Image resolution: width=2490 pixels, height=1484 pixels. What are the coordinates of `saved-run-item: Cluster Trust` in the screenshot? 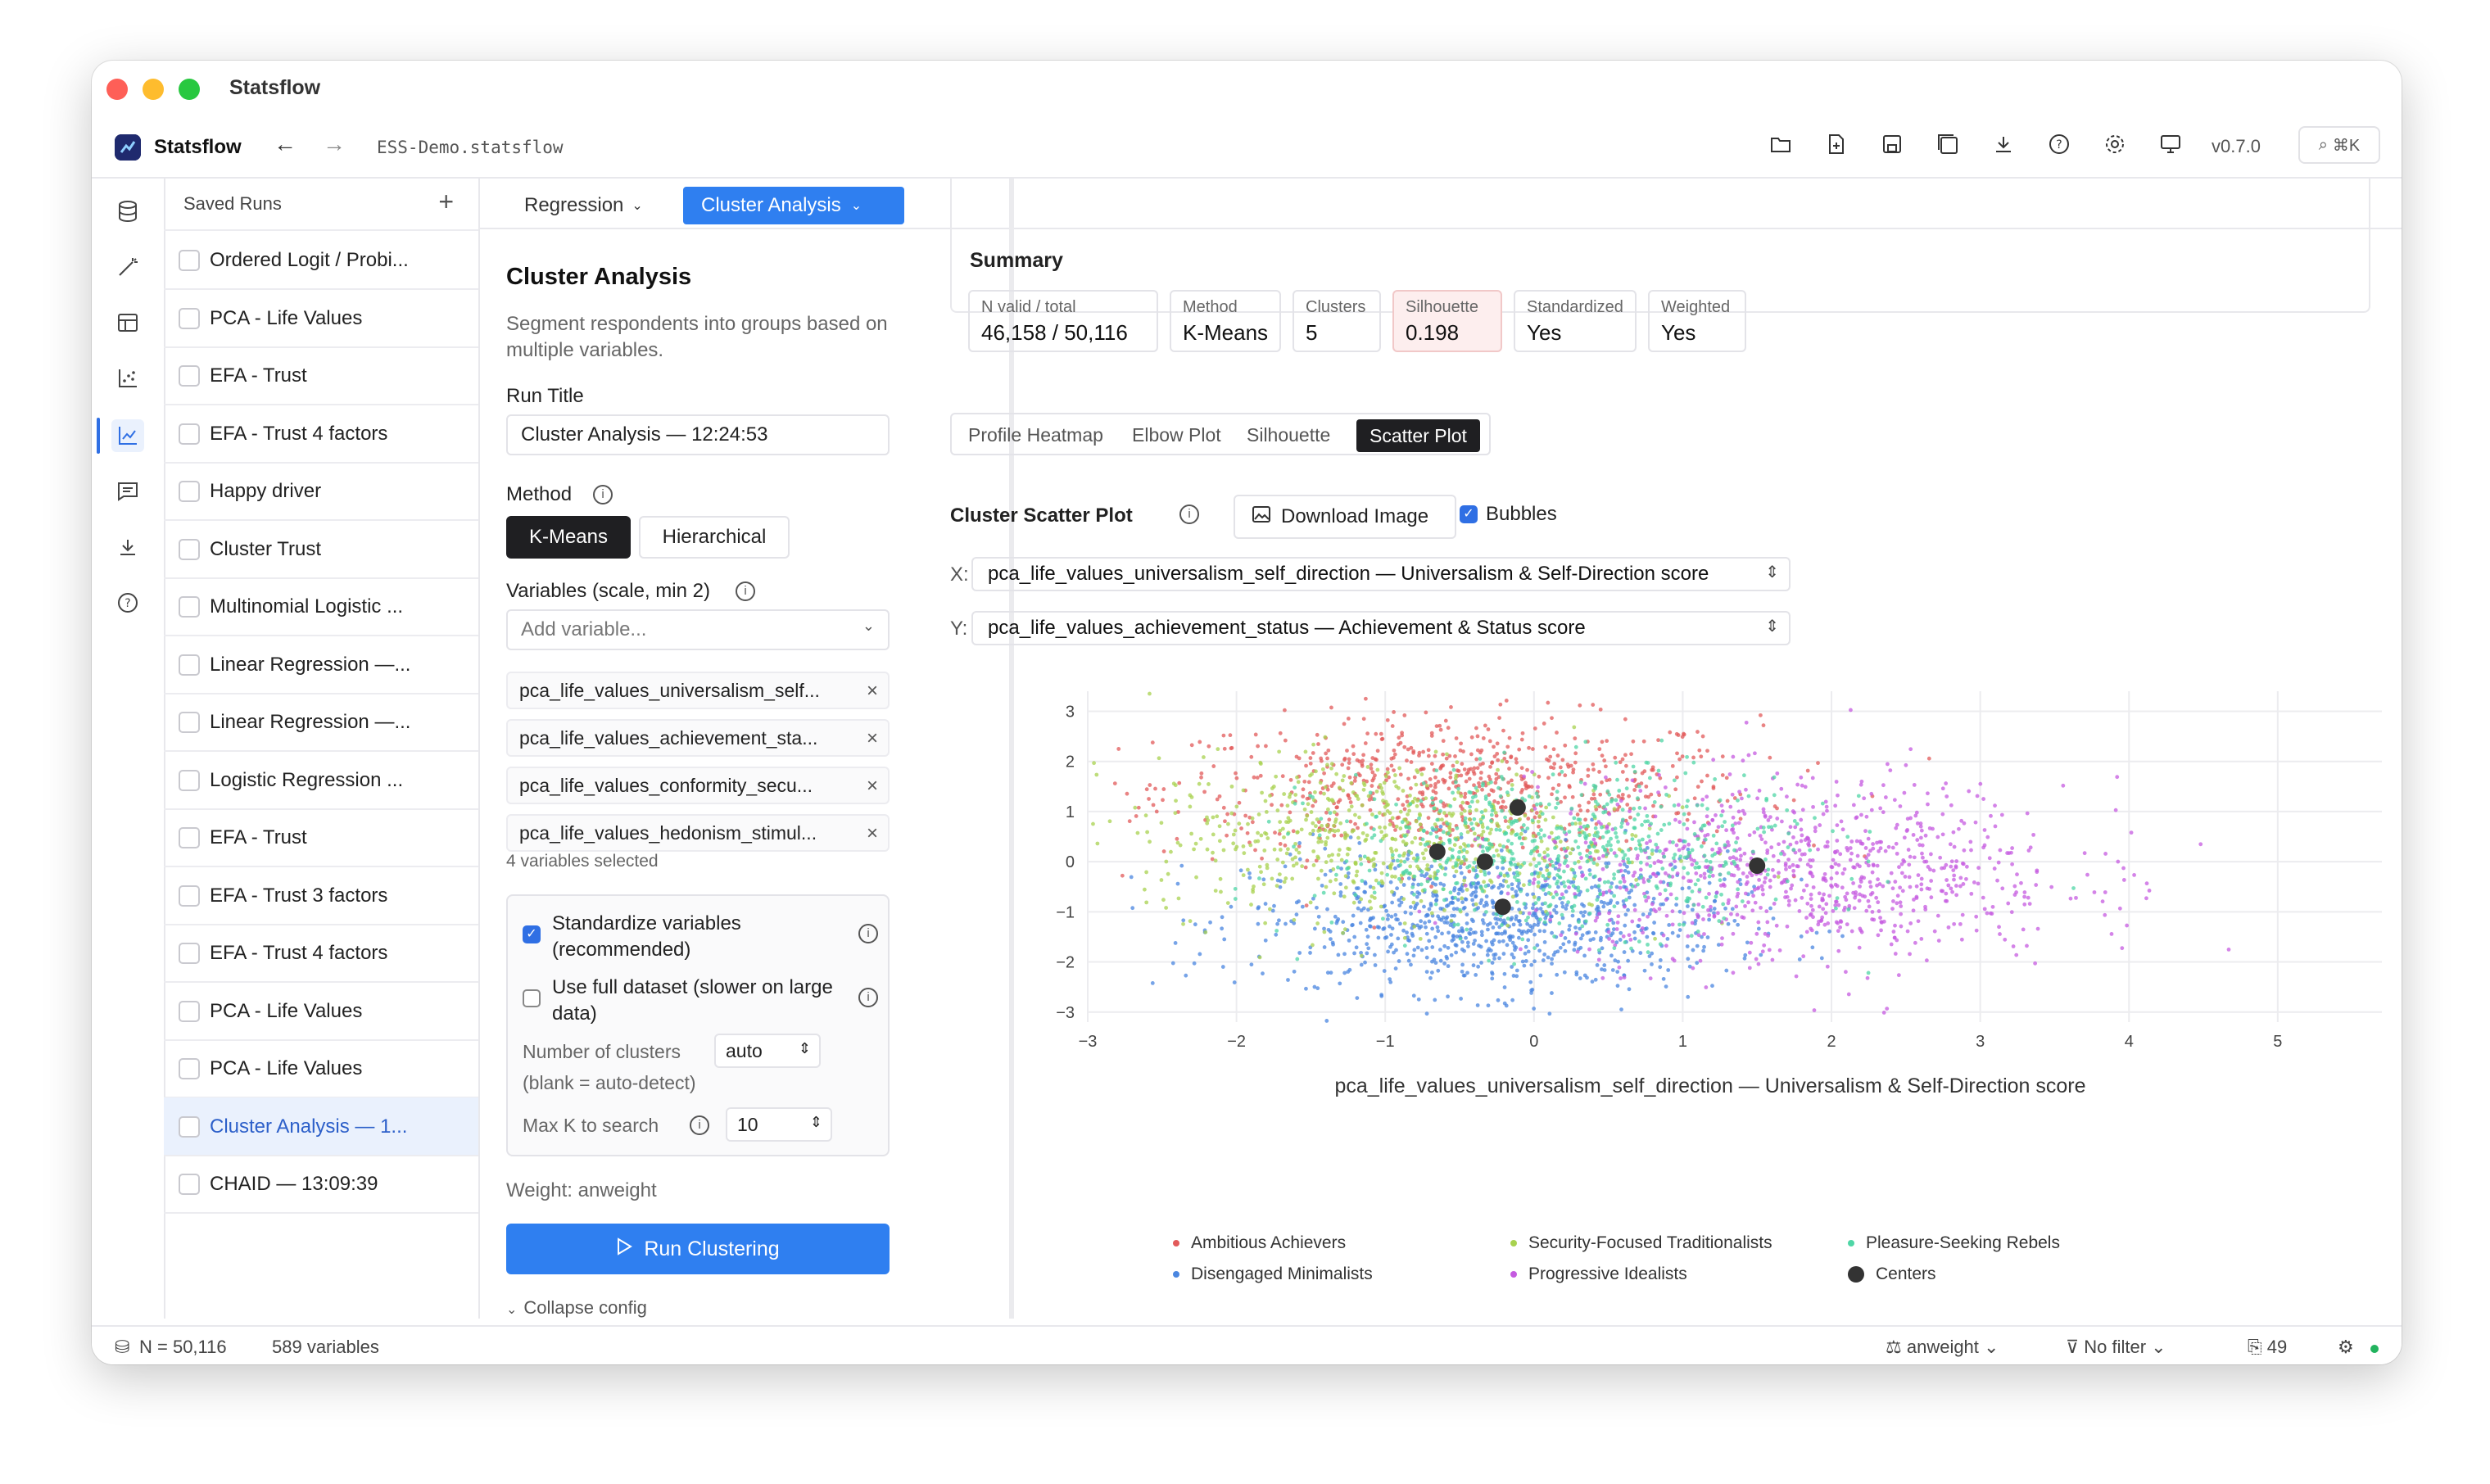 It's located at (321, 549).